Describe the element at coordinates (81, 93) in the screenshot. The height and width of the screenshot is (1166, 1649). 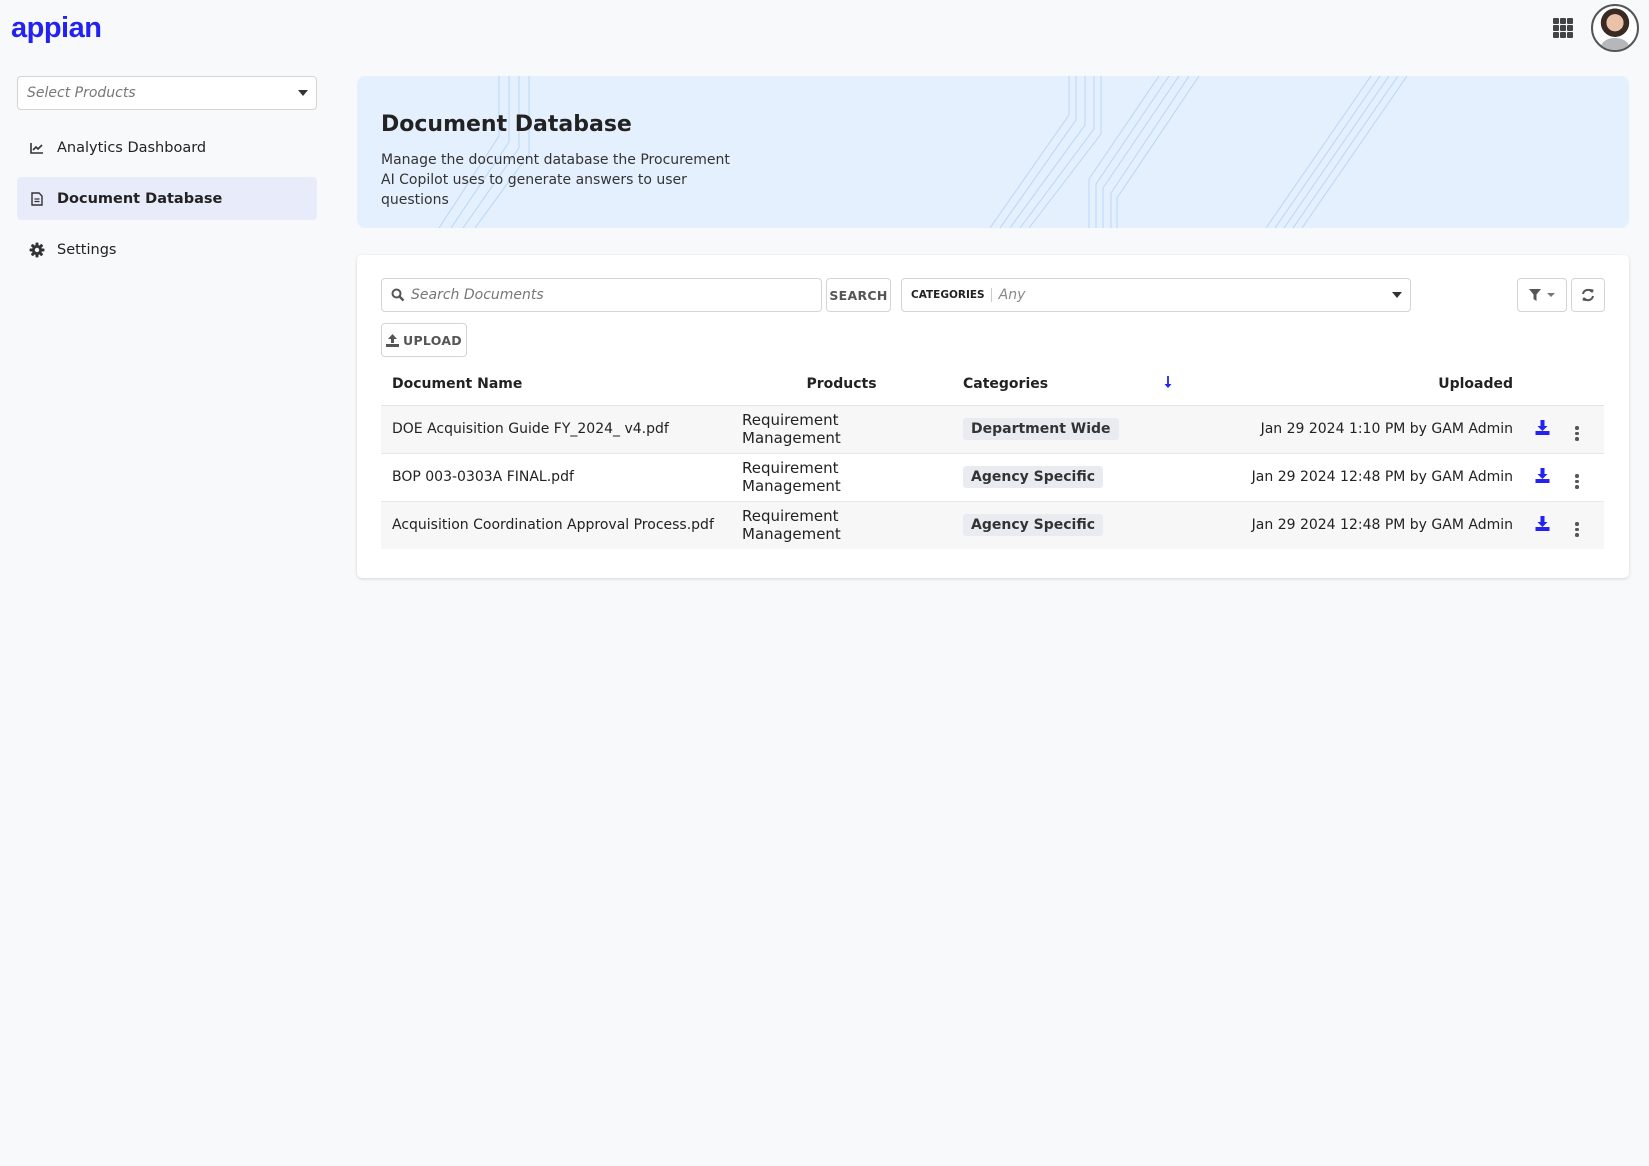
I see `select-products-placeholder: Select Products` at that location.